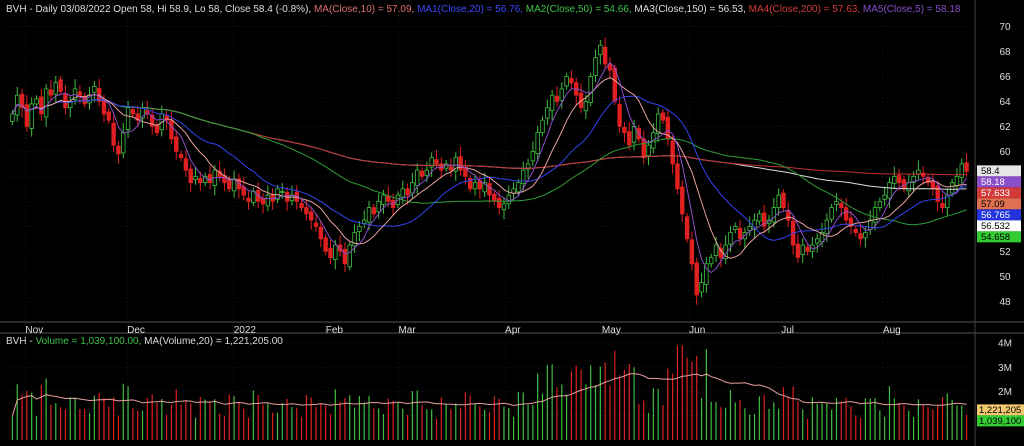  Describe the element at coordinates (993, 204) in the screenshot. I see `last-value-label: 57.09` at that location.